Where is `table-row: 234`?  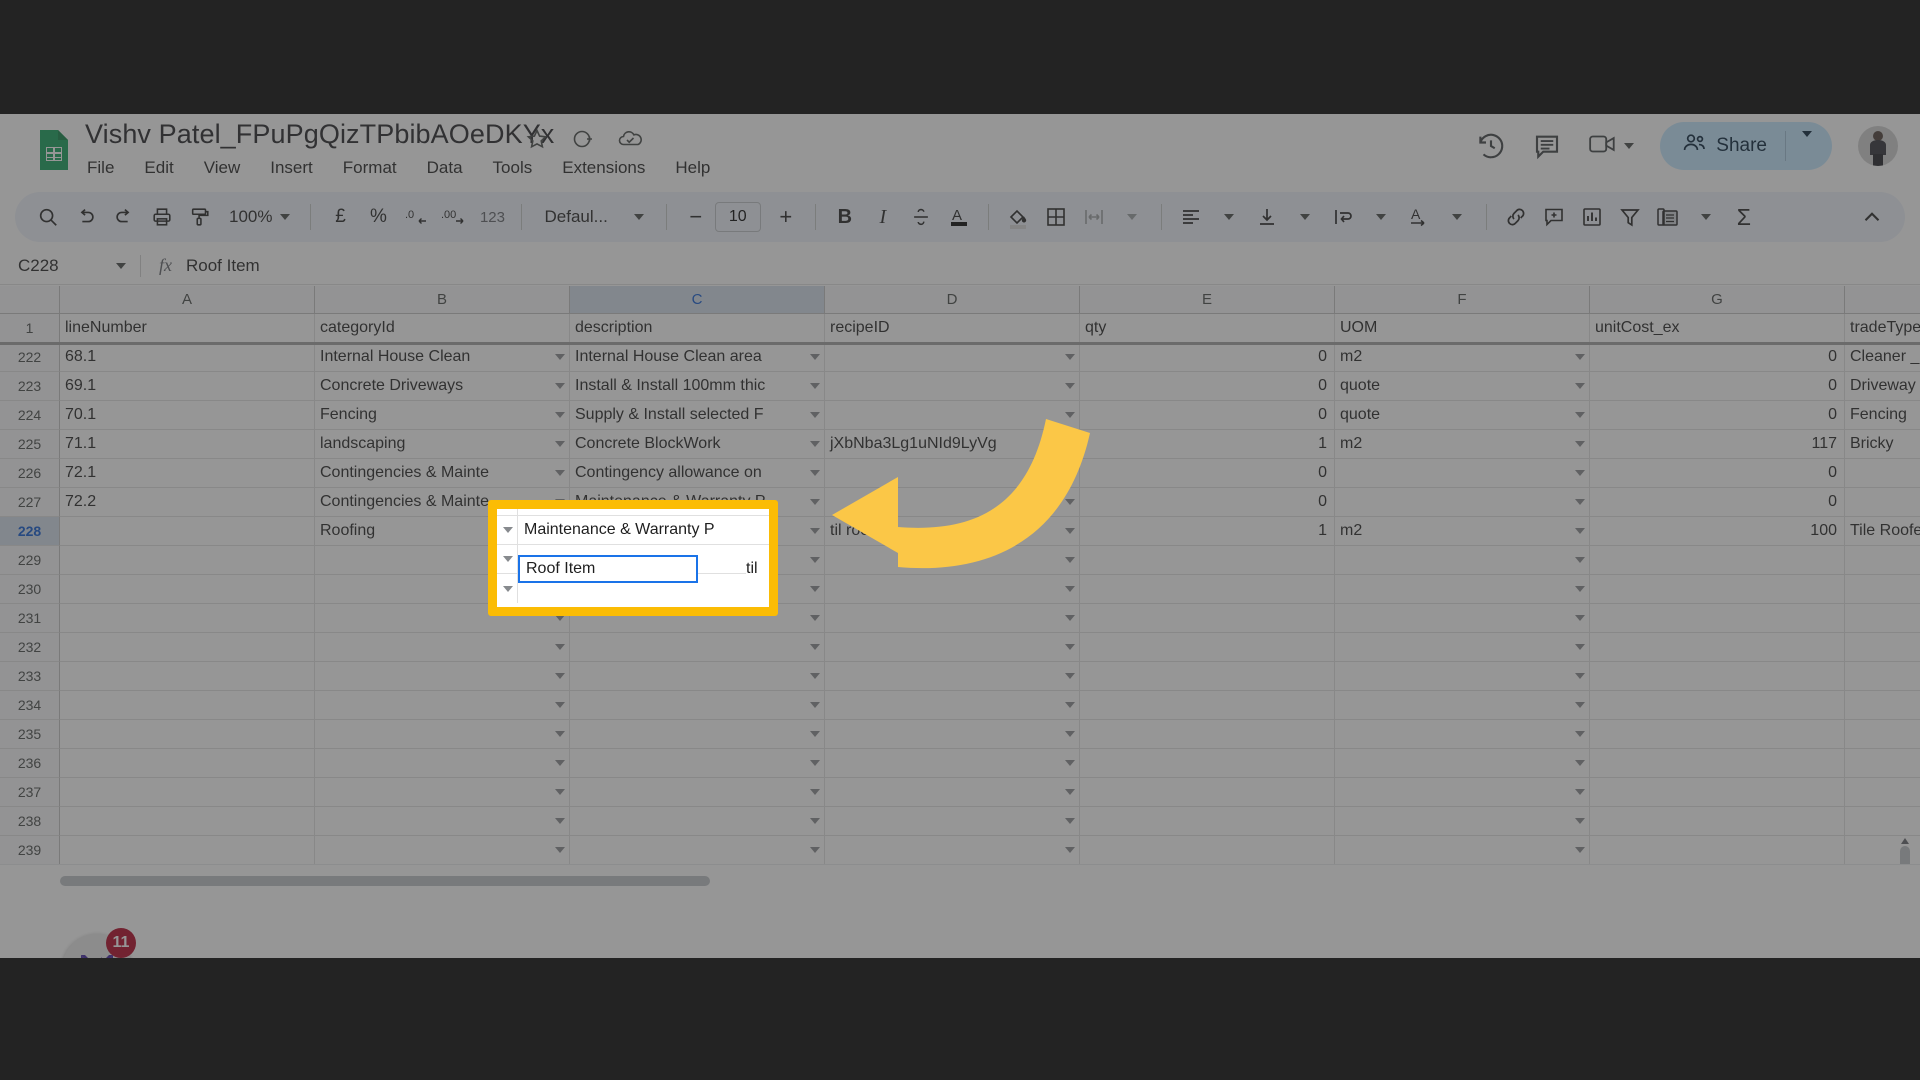
table-row: 234 is located at coordinates (960, 705).